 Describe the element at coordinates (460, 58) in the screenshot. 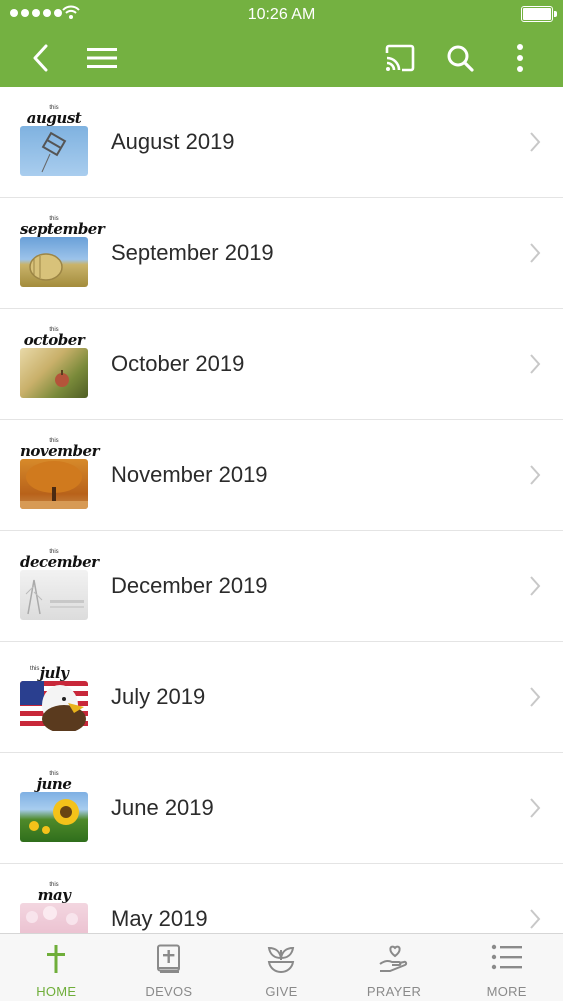

I see `search-icon` at that location.